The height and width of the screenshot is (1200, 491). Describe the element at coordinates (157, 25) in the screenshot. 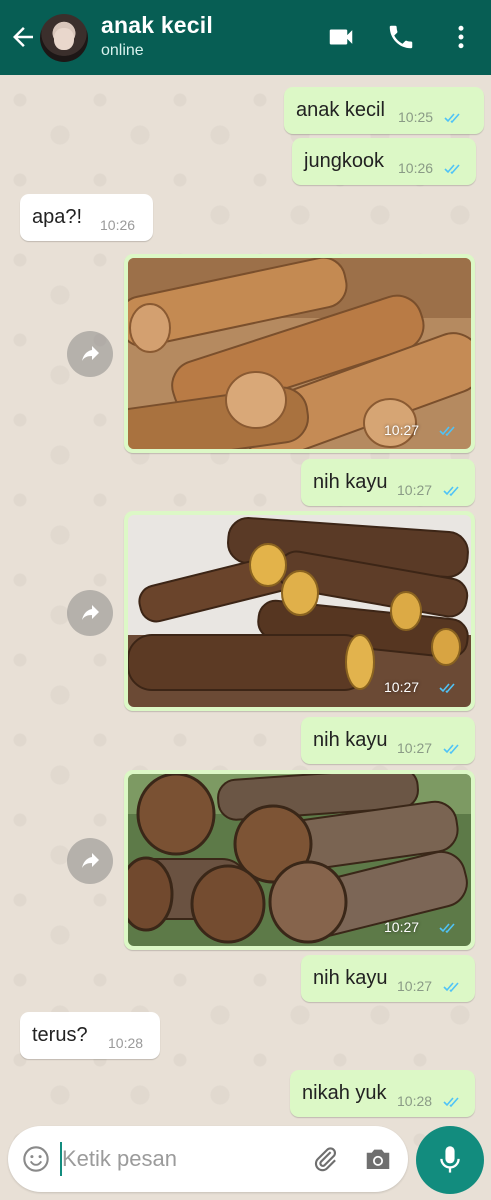

I see `contact-name: anak kecil` at that location.